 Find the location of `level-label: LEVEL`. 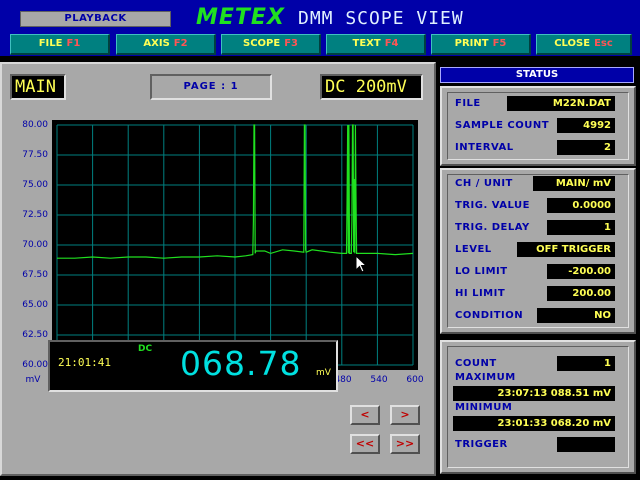

level-label: LEVEL is located at coordinates (473, 249).